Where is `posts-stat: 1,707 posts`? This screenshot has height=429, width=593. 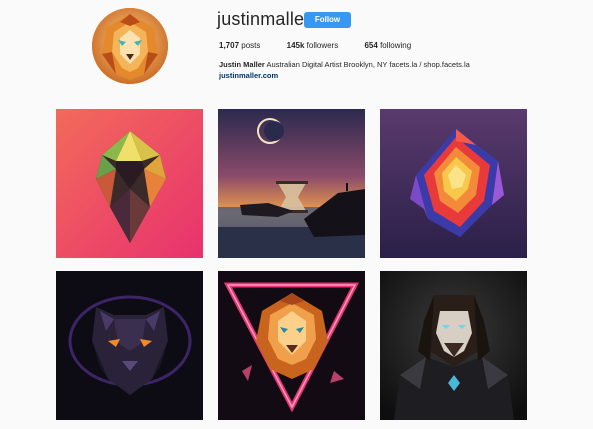
posts-stat: 1,707 posts is located at coordinates (239, 45).